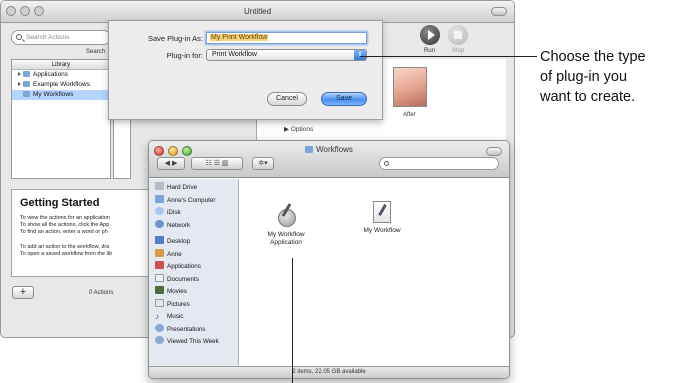 The width and height of the screenshot is (680, 383). I want to click on after-label: After, so click(409, 115).